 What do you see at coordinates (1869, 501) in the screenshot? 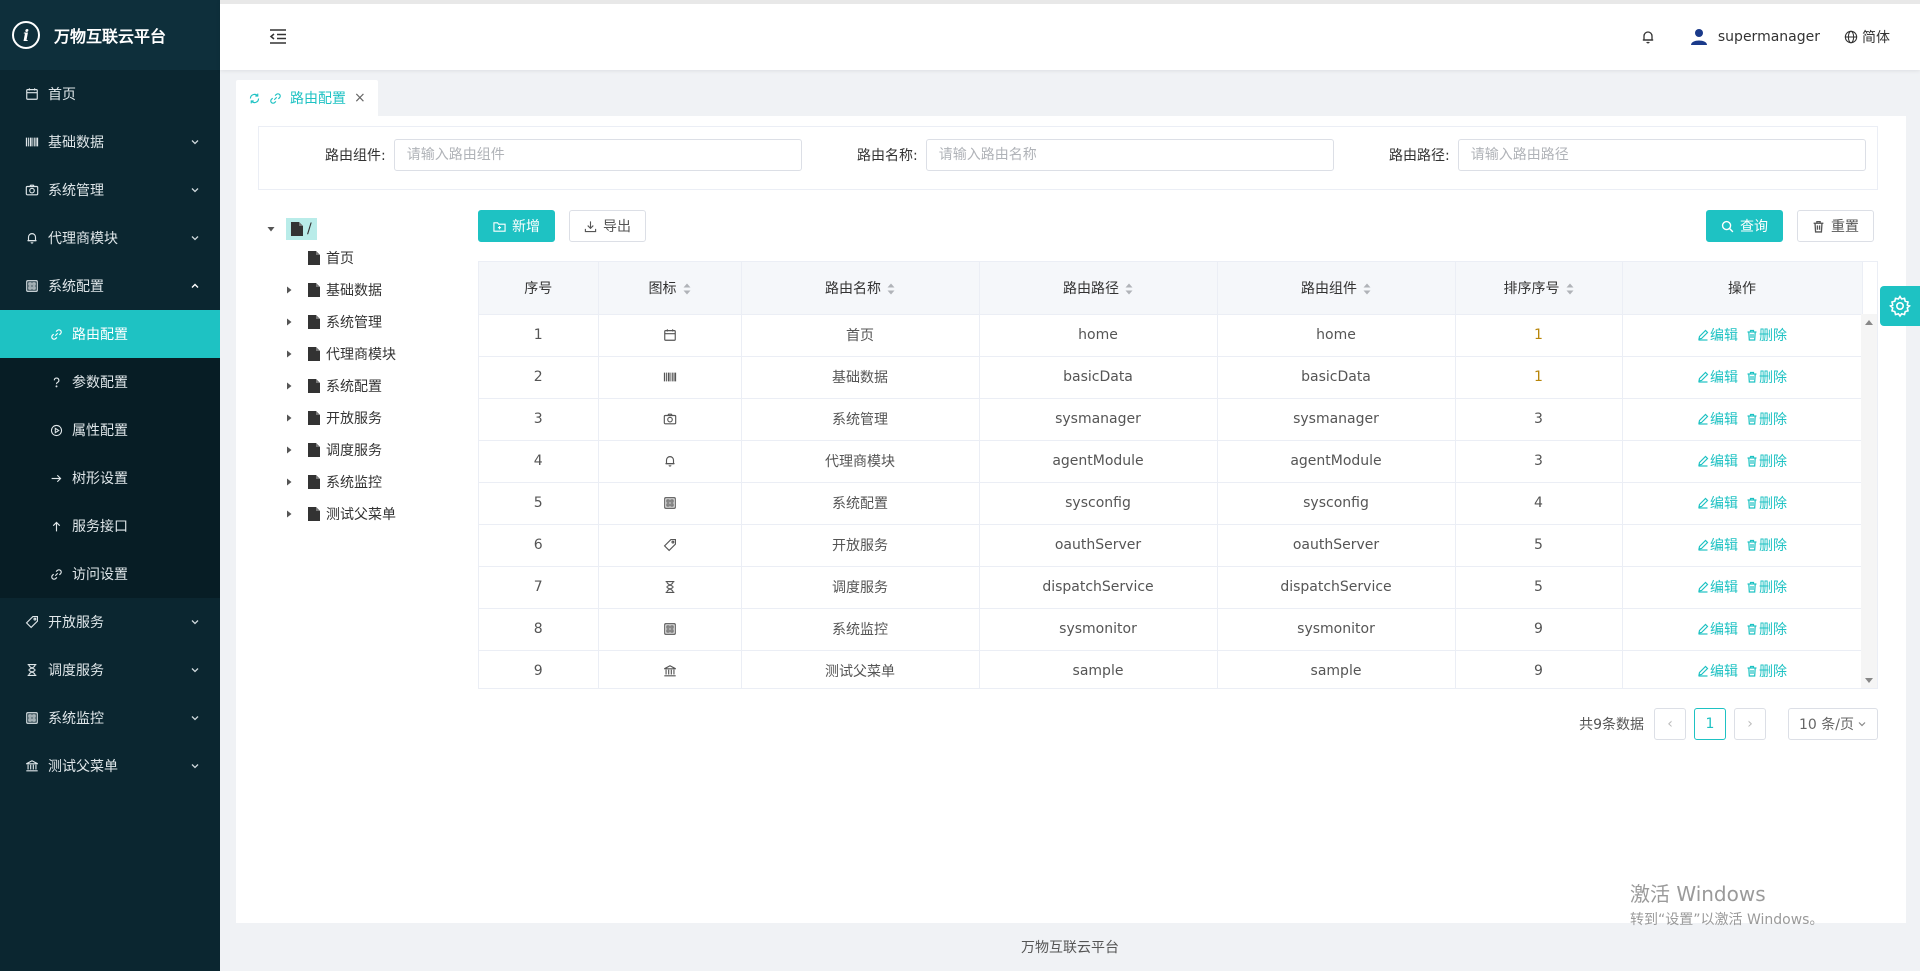
I see `table-scrollbar` at bounding box center [1869, 501].